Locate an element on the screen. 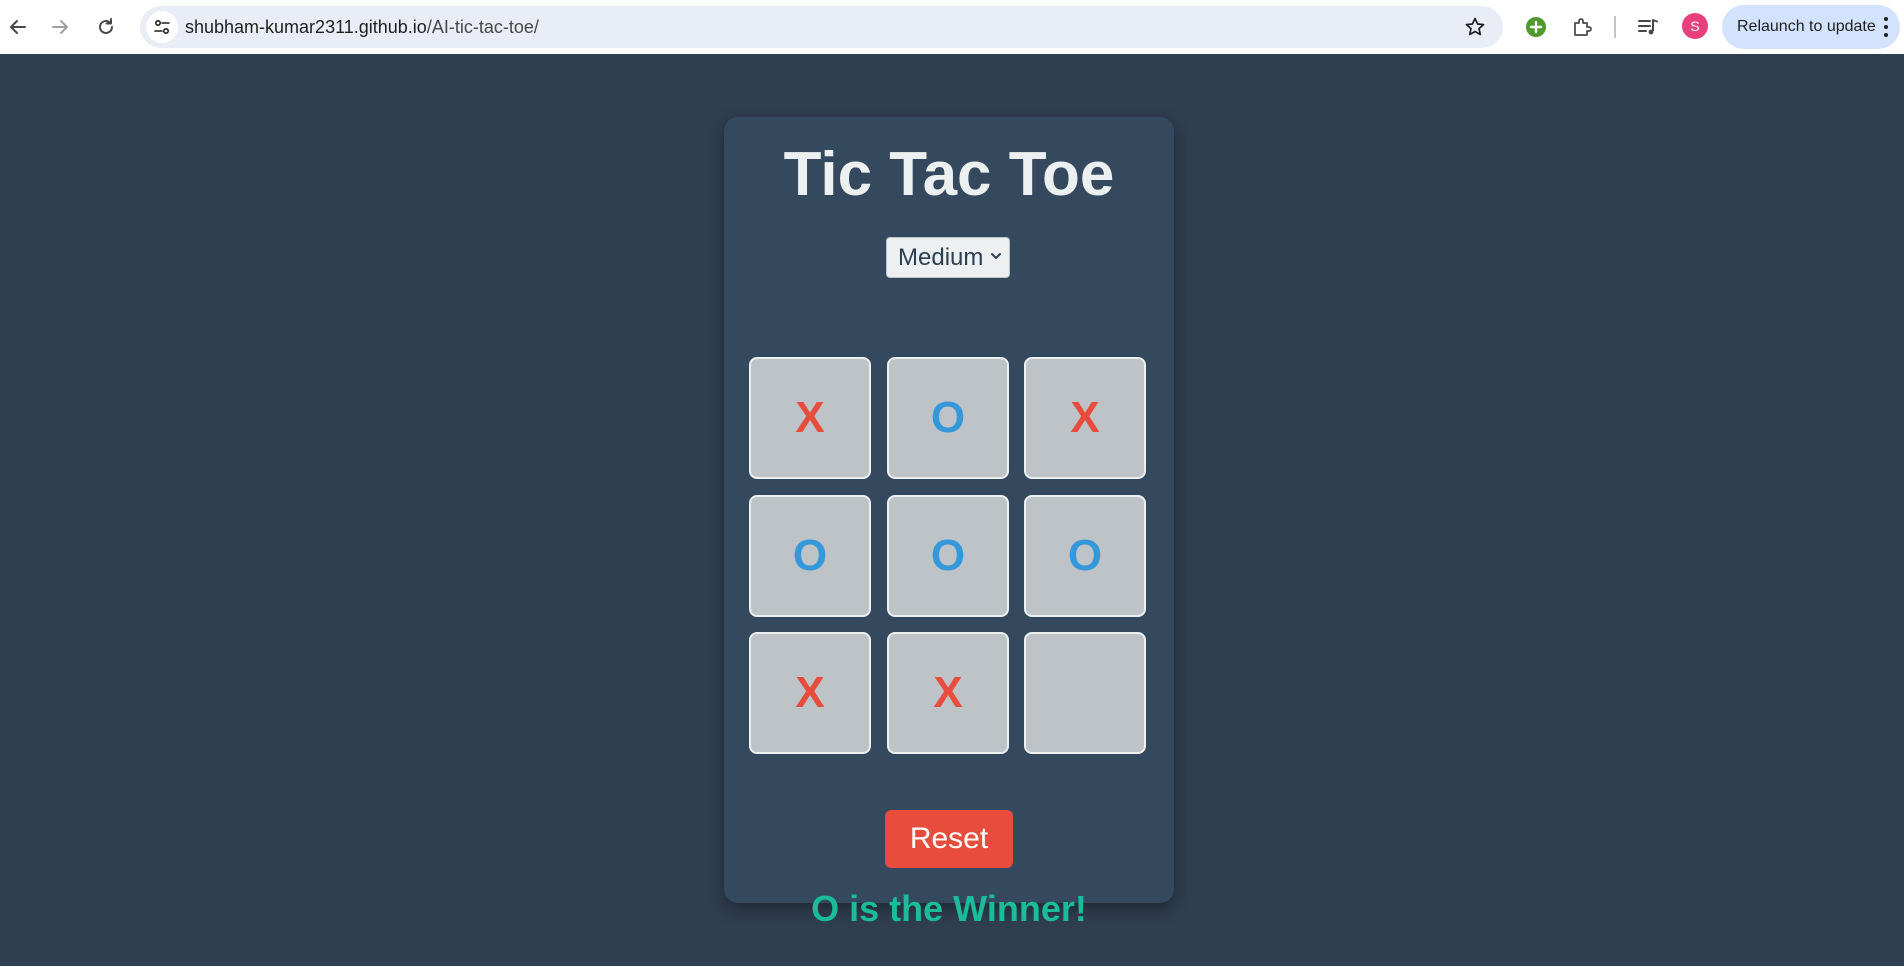 This screenshot has height=967, width=1904. toolbar-divider is located at coordinates (1615, 27).